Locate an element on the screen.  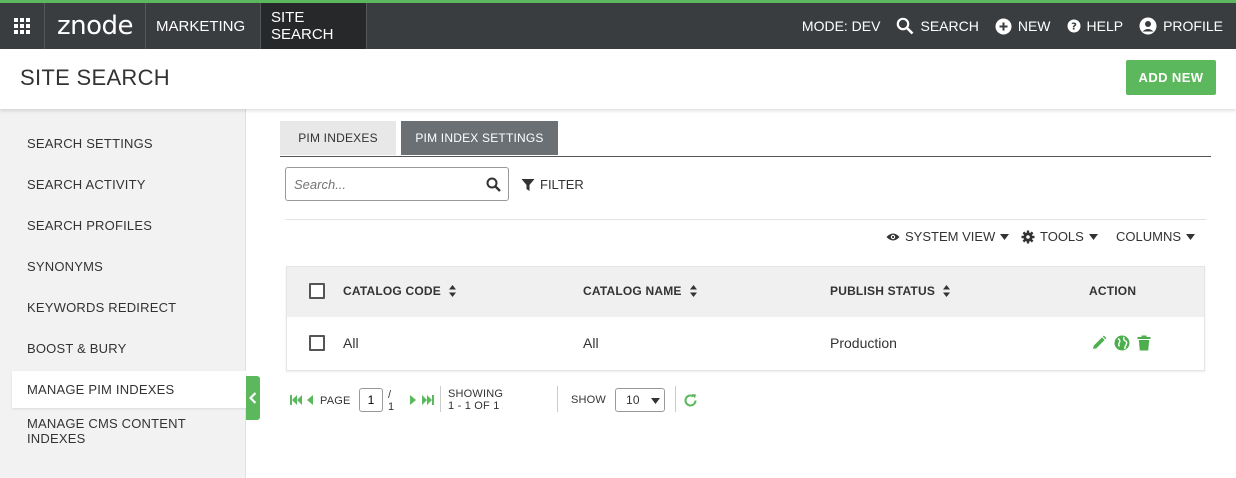
tools-label: TOOLS is located at coordinates (1062, 236).